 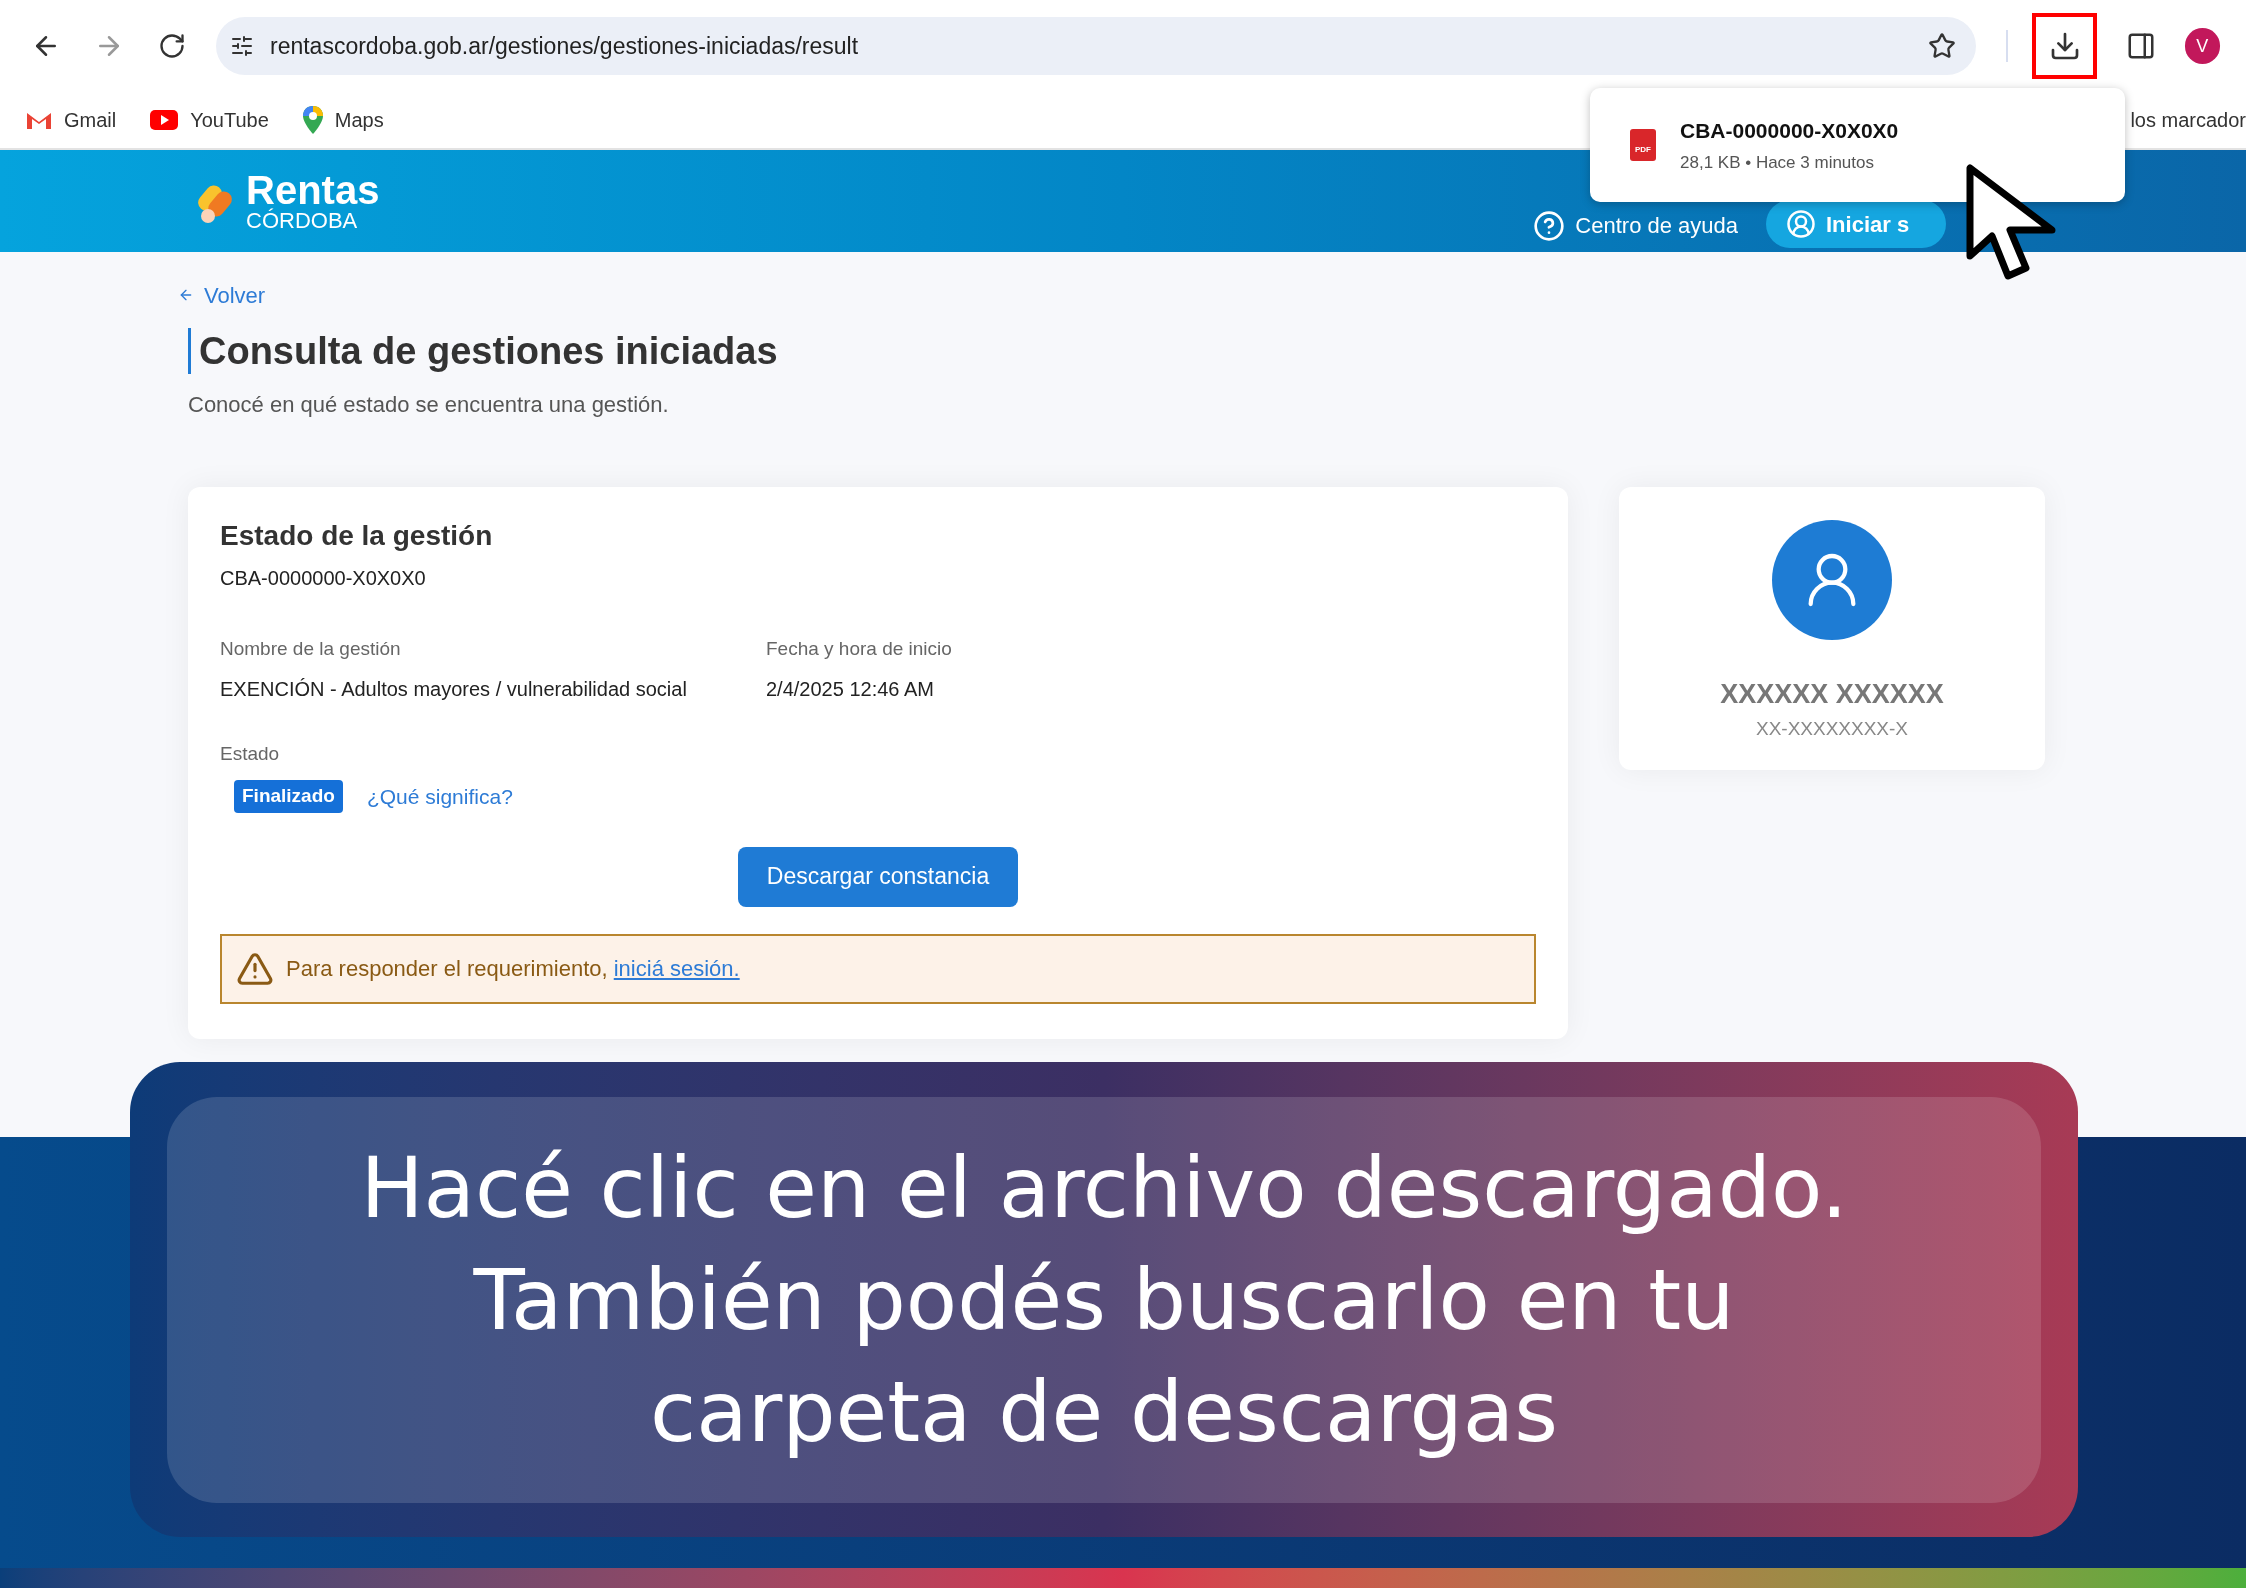 What do you see at coordinates (513, 969) in the screenshot?
I see `warning-text: Para responder el requerimiento, iniciá sesión.` at bounding box center [513, 969].